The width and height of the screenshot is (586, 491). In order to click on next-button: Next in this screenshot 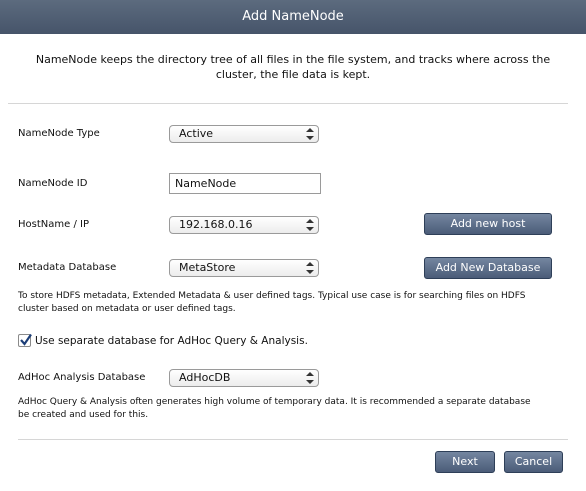, I will do `click(465, 462)`.